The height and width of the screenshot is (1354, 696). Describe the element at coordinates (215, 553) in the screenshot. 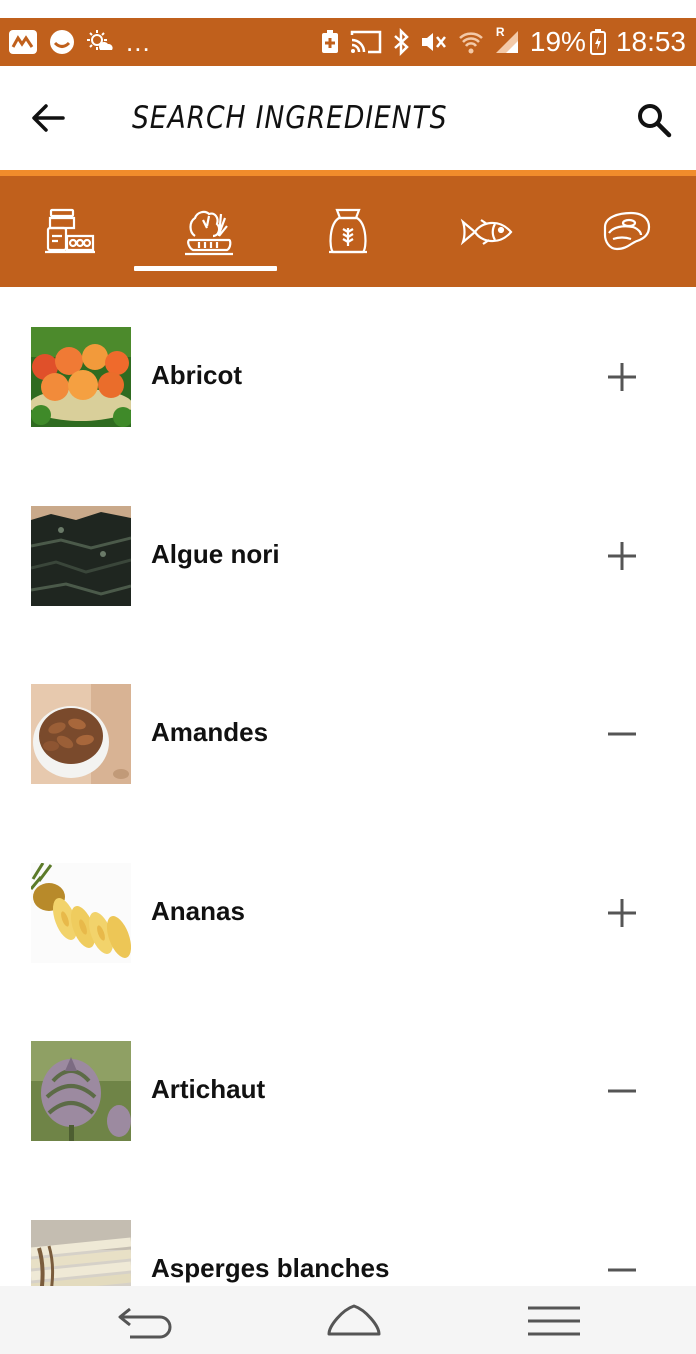

I see `ingredient-name: Algue nori` at that location.